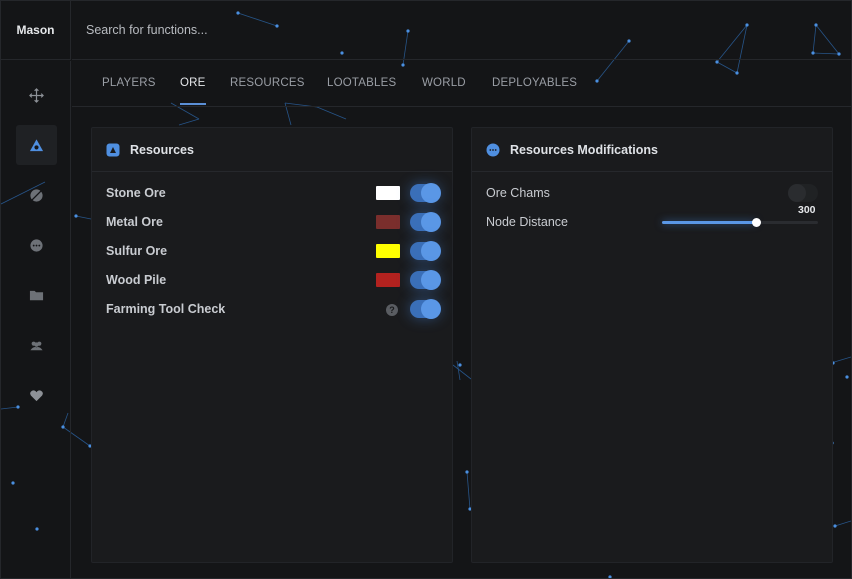  I want to click on ore-chams-label: Ore Chams, so click(518, 193).